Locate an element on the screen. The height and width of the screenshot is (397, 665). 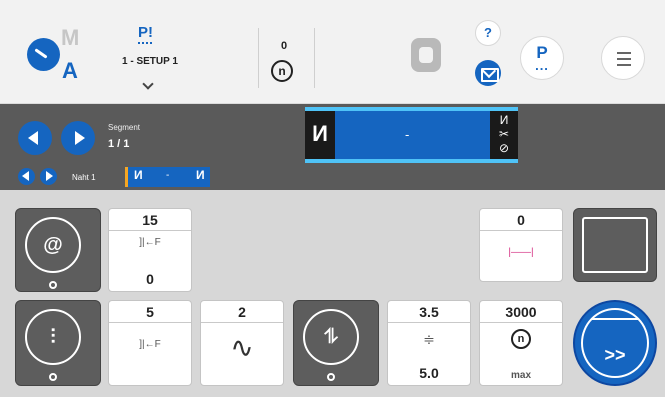
seam-start-icon: И is located at coordinates (138, 175).